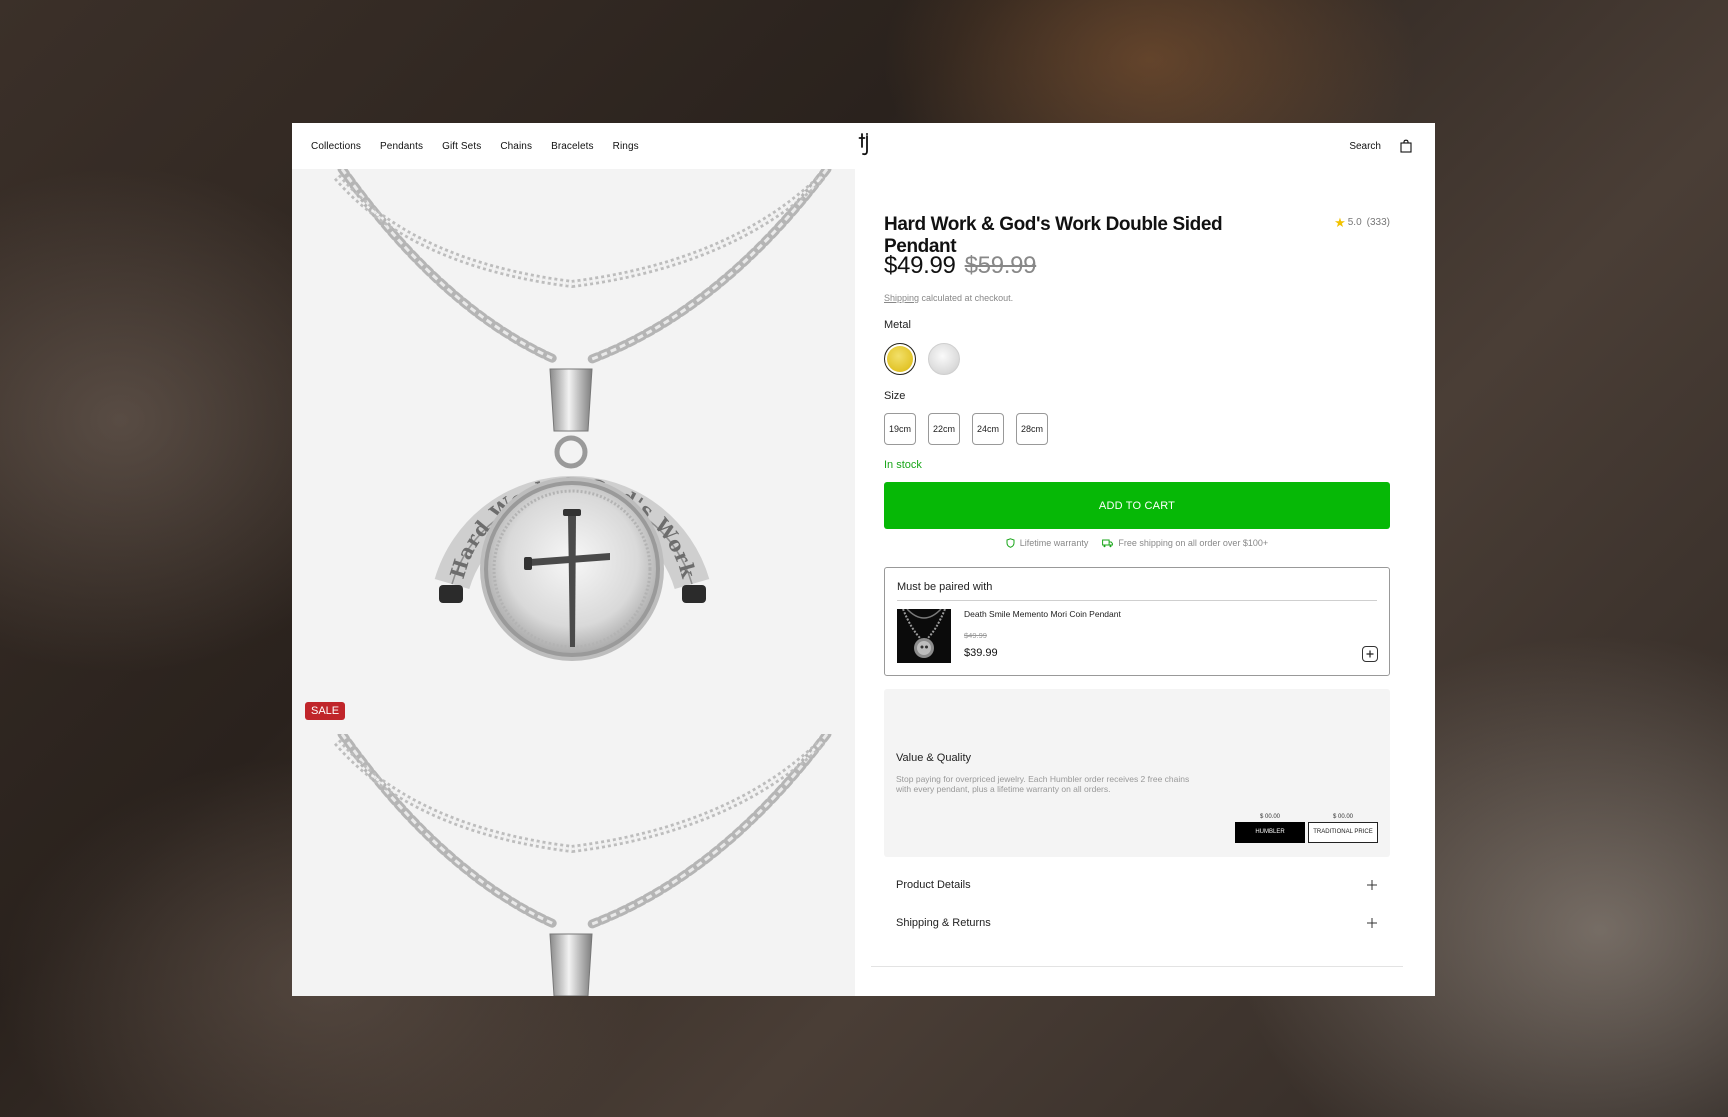  What do you see at coordinates (1365, 146) in the screenshot?
I see `search-link: Search` at bounding box center [1365, 146].